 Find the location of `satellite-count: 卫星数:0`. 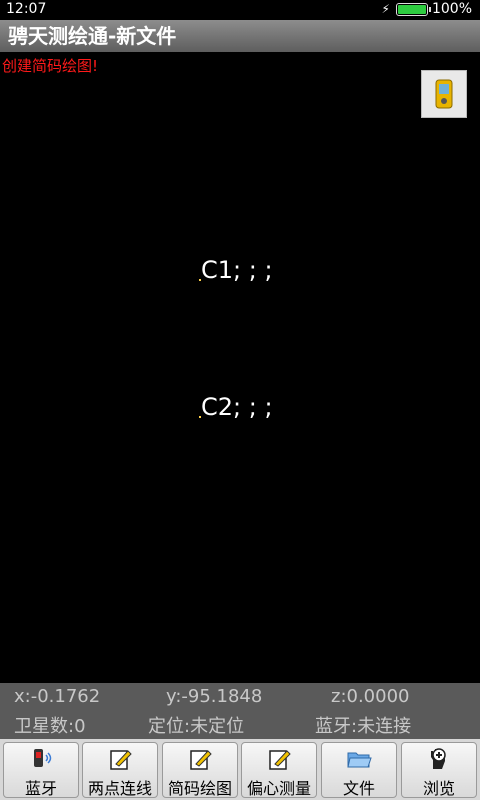

satellite-count: 卫星数:0 is located at coordinates (50, 726).